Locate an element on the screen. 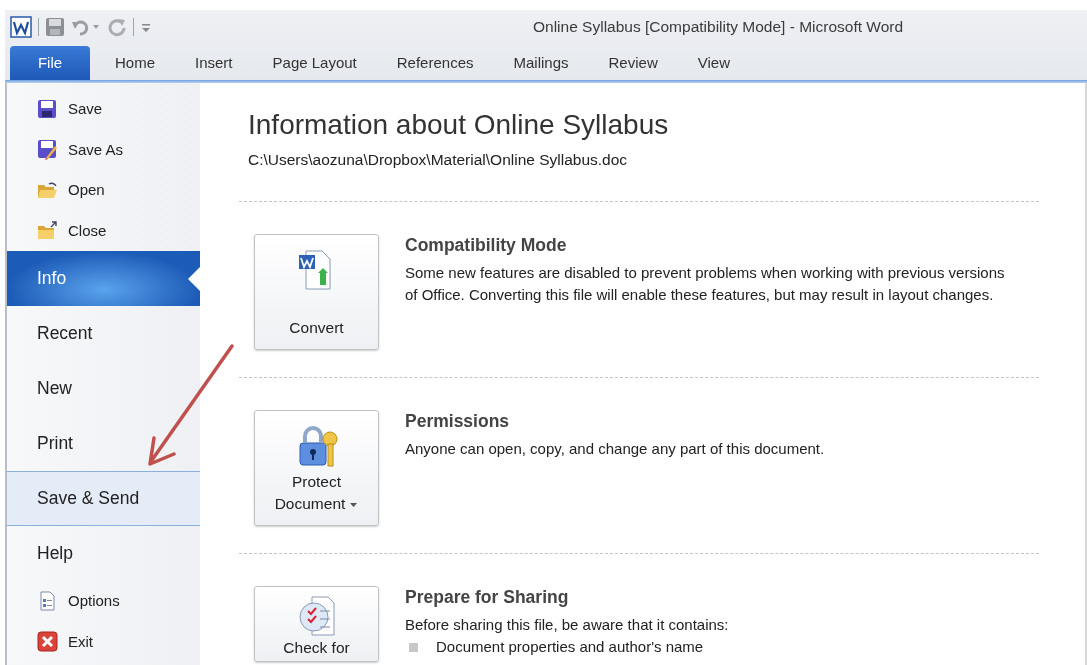  section-heading: Prepare for Sharing is located at coordinates (487, 597).